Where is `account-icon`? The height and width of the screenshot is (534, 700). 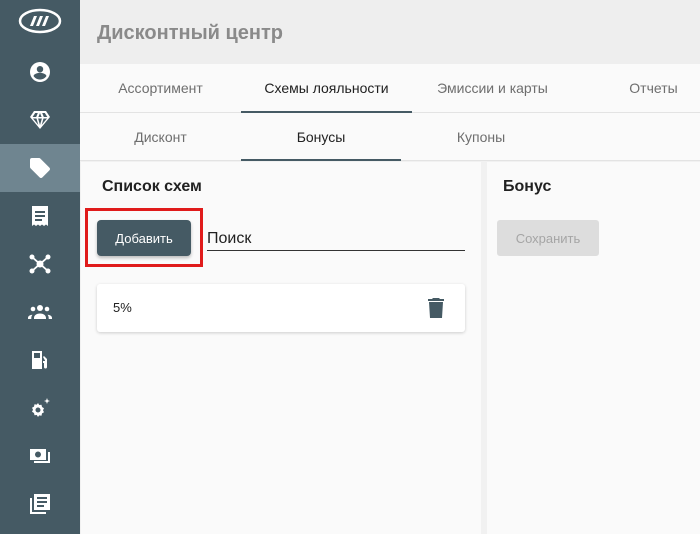 account-icon is located at coordinates (40, 72).